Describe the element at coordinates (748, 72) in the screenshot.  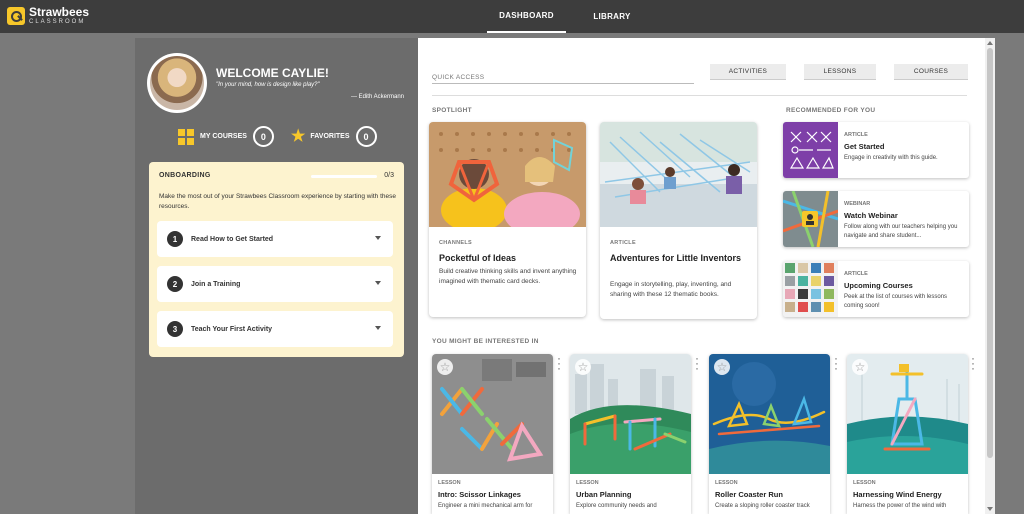
I see `activities-button: ACTIVITIES` at that location.